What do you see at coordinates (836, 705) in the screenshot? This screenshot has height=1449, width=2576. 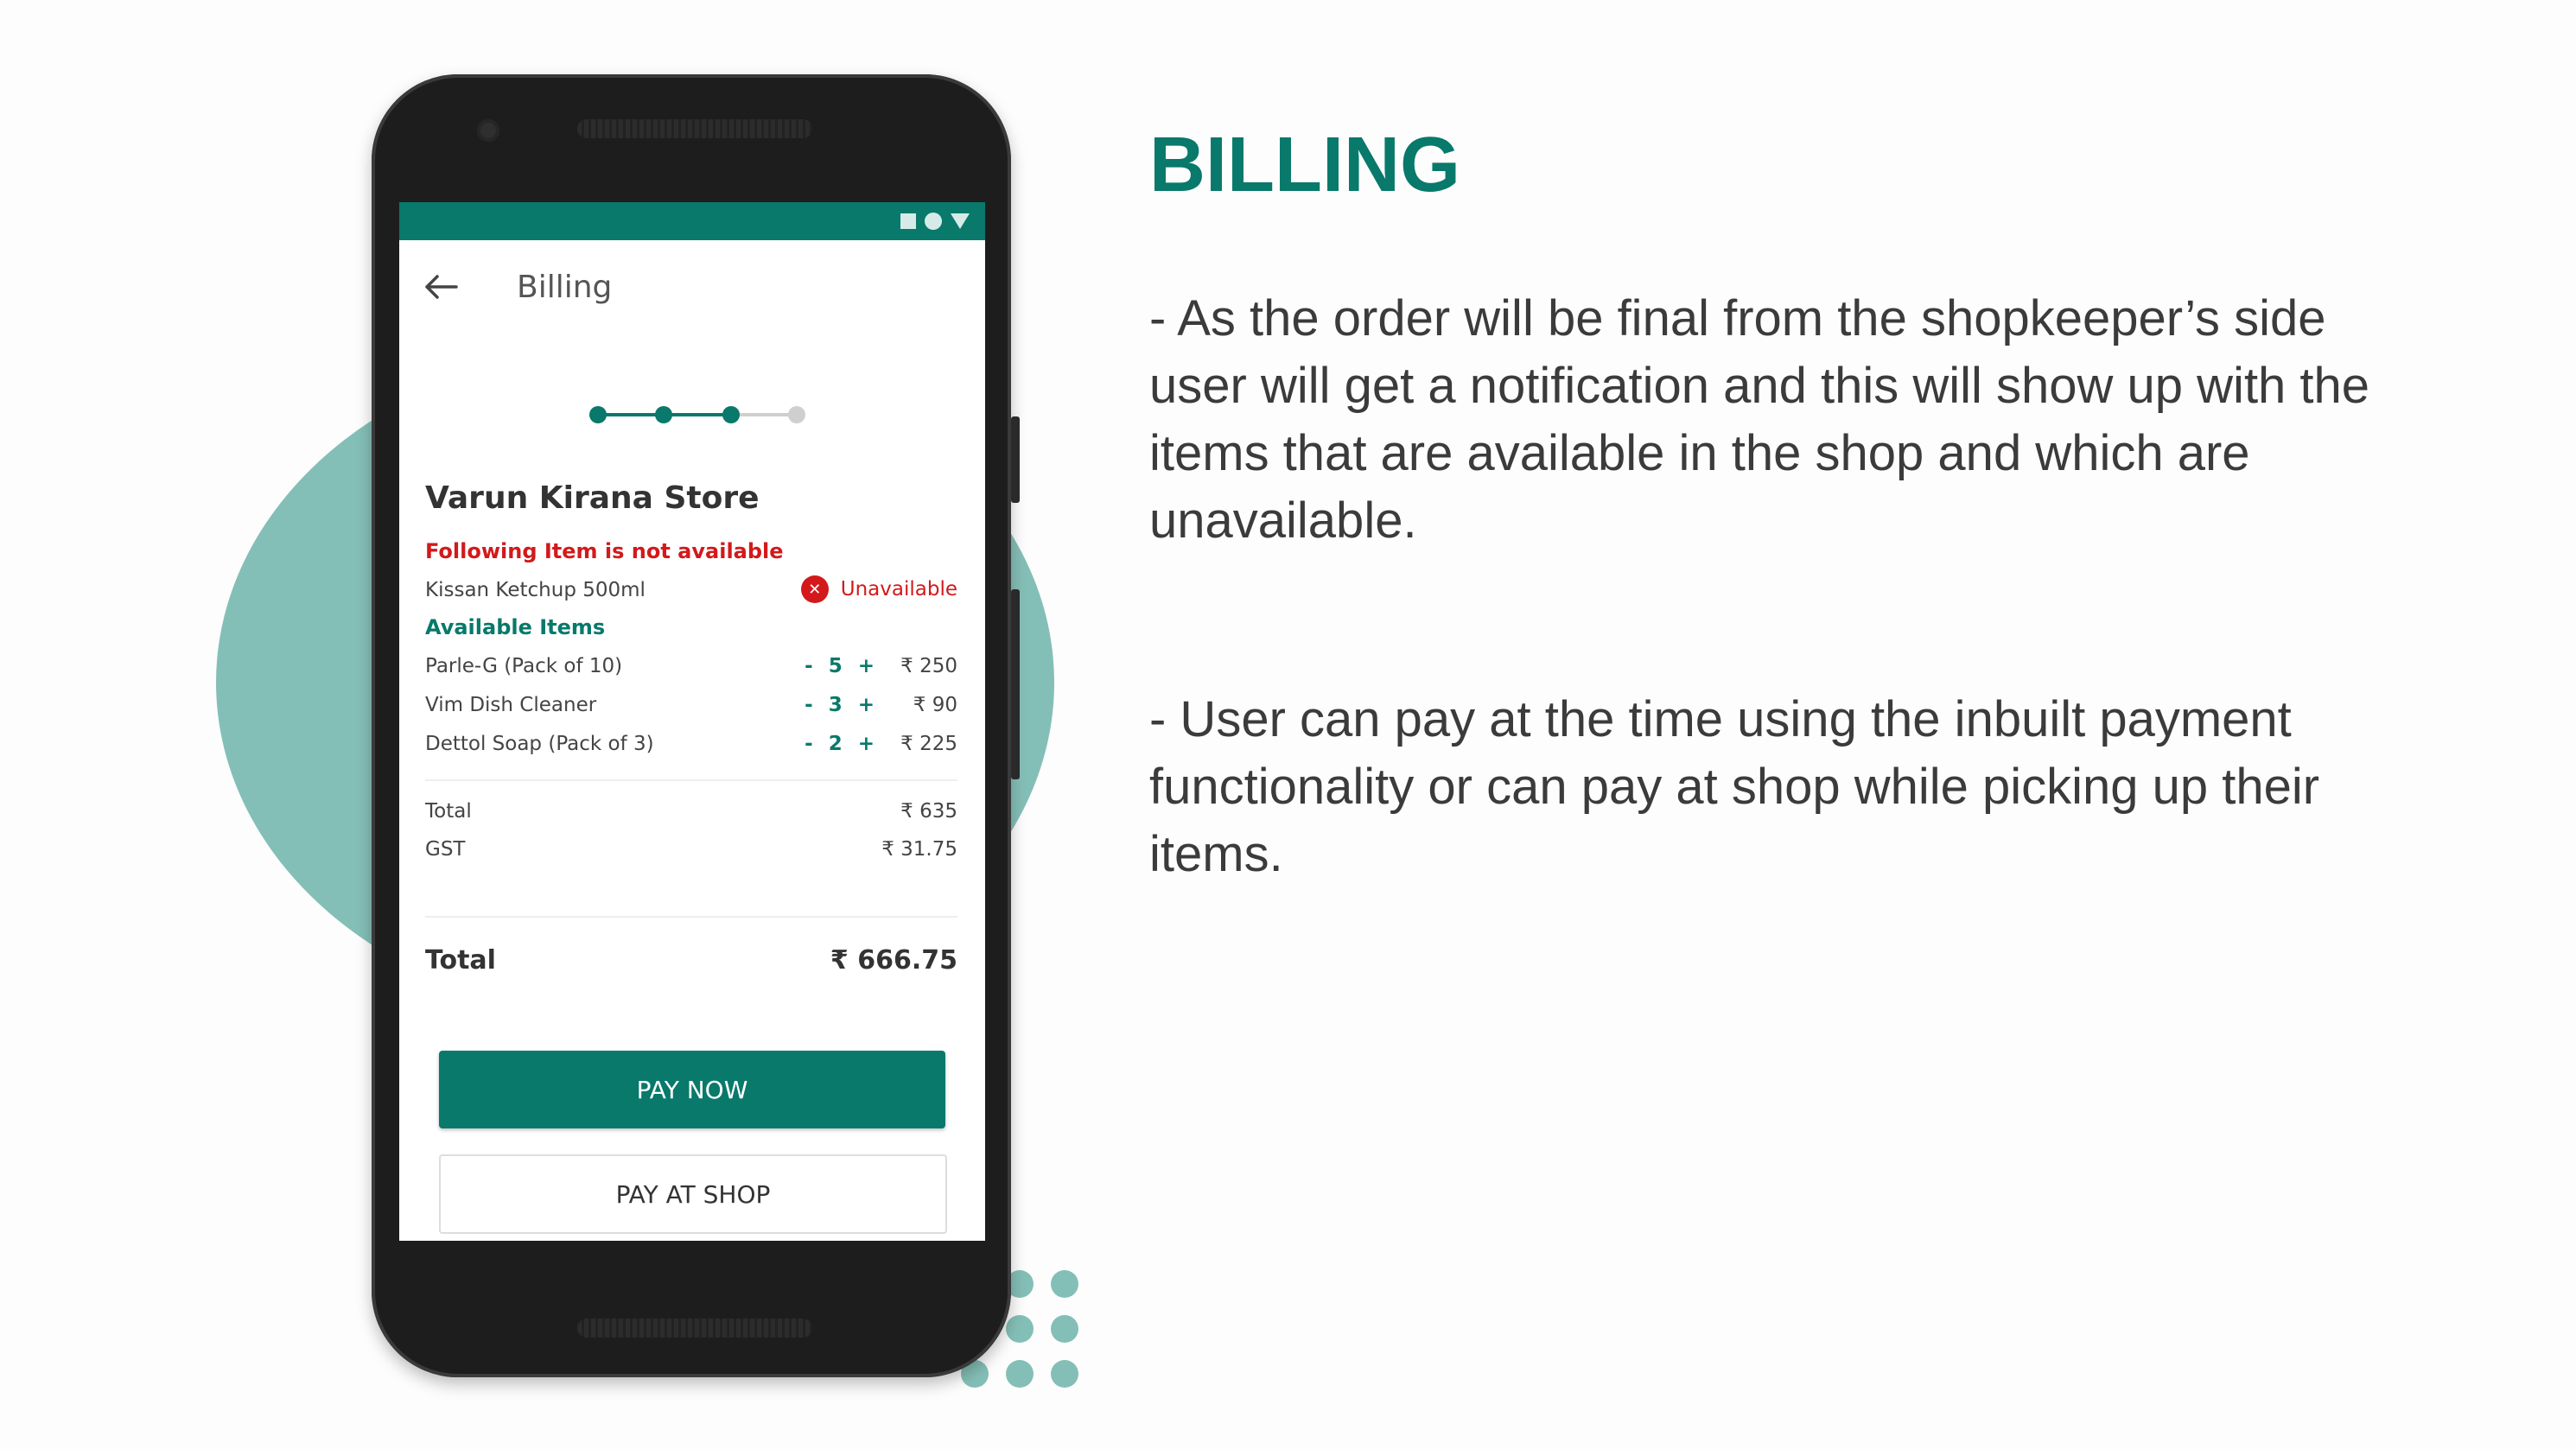 I see `quantity-value: 3` at bounding box center [836, 705].